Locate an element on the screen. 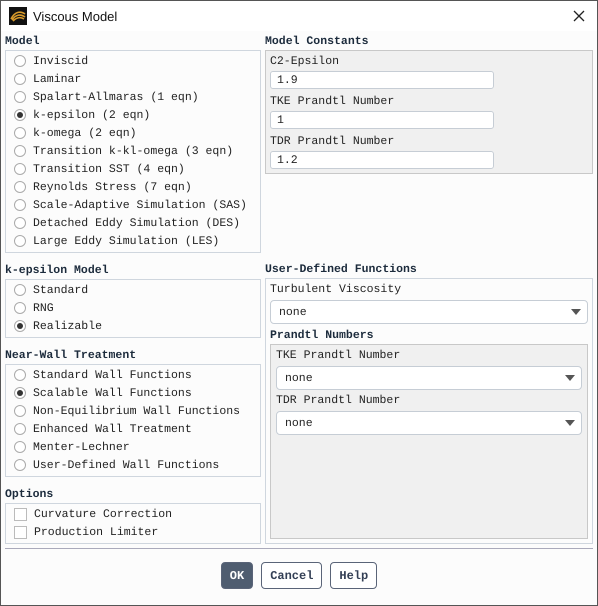 The height and width of the screenshot is (606, 598). radio-label: Transition SST (4 eqn) is located at coordinates (109, 169).